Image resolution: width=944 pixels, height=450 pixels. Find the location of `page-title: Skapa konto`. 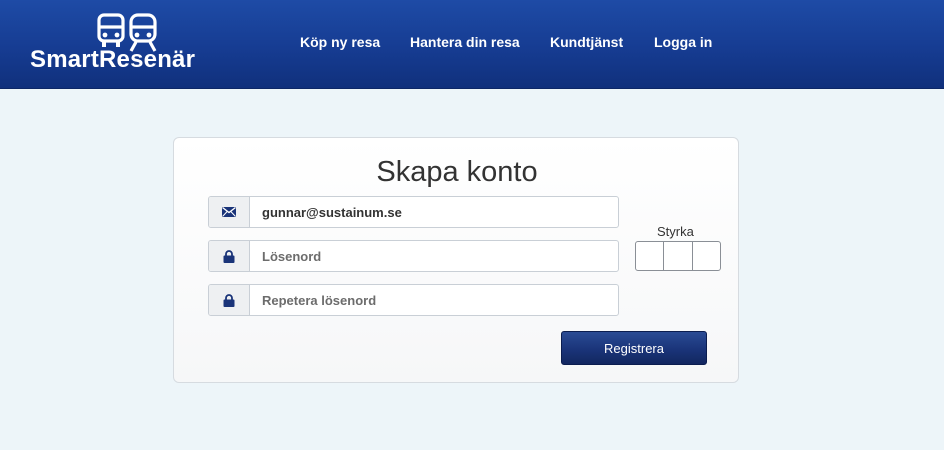

page-title: Skapa konto is located at coordinates (457, 172).